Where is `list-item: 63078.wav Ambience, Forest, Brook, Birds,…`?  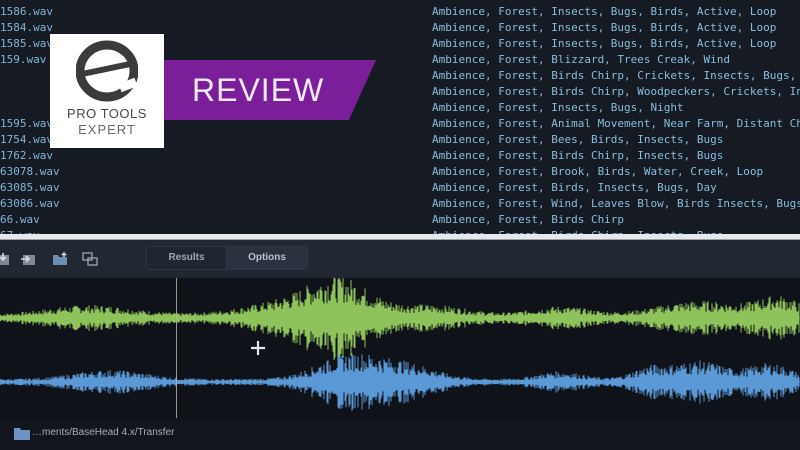
list-item: 63078.wav Ambience, Forest, Brook, Birds,… is located at coordinates (400, 172).